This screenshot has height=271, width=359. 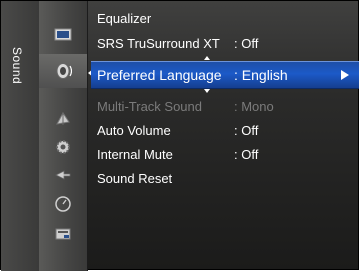 I want to click on scroll-up-arrow-icon, so click(x=207, y=58).